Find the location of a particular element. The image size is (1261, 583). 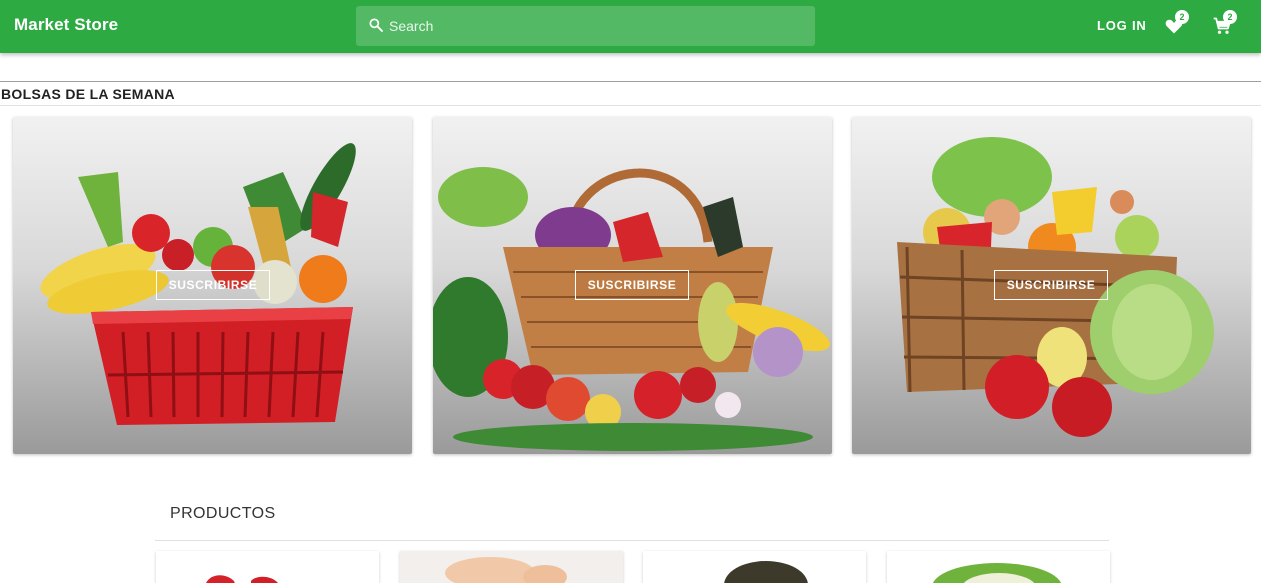

search-box is located at coordinates (585, 26).